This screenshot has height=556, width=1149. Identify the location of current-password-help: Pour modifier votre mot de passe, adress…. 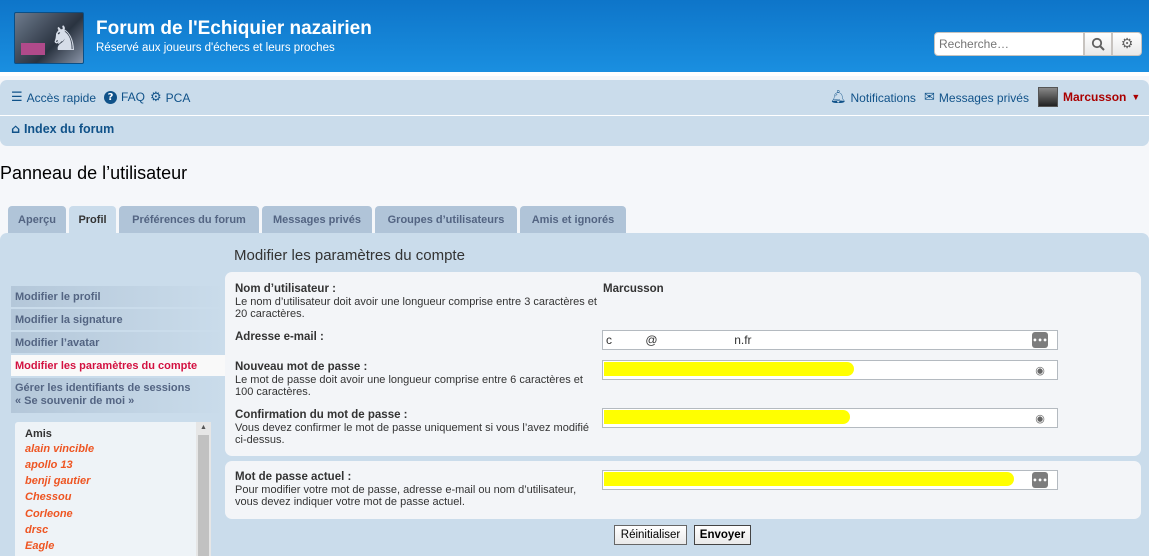
(406, 496).